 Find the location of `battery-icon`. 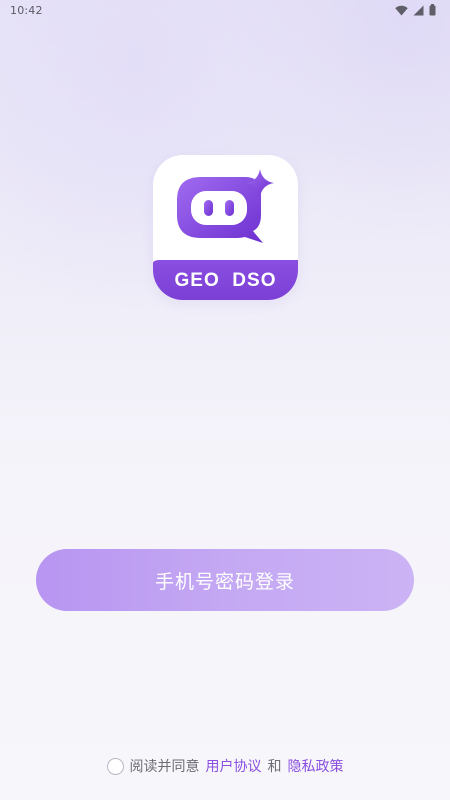

battery-icon is located at coordinates (432, 10).